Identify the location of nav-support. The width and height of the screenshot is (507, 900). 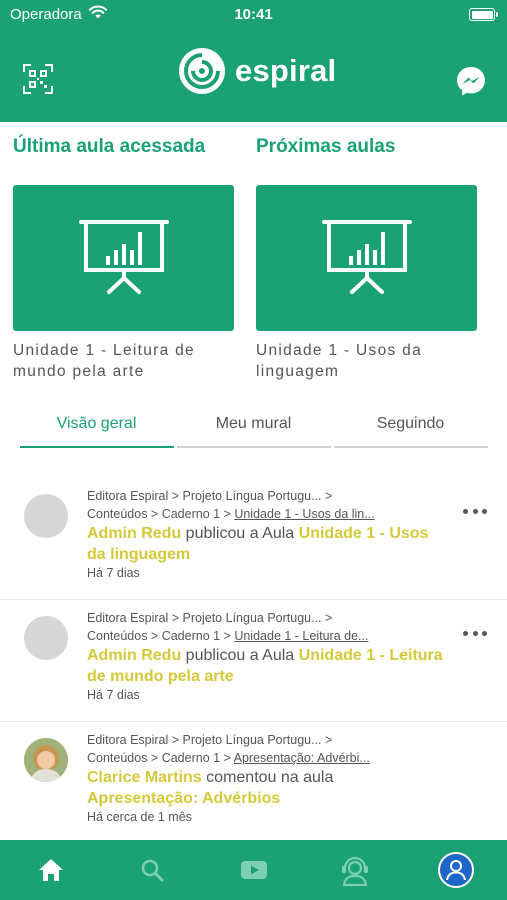
(355, 870).